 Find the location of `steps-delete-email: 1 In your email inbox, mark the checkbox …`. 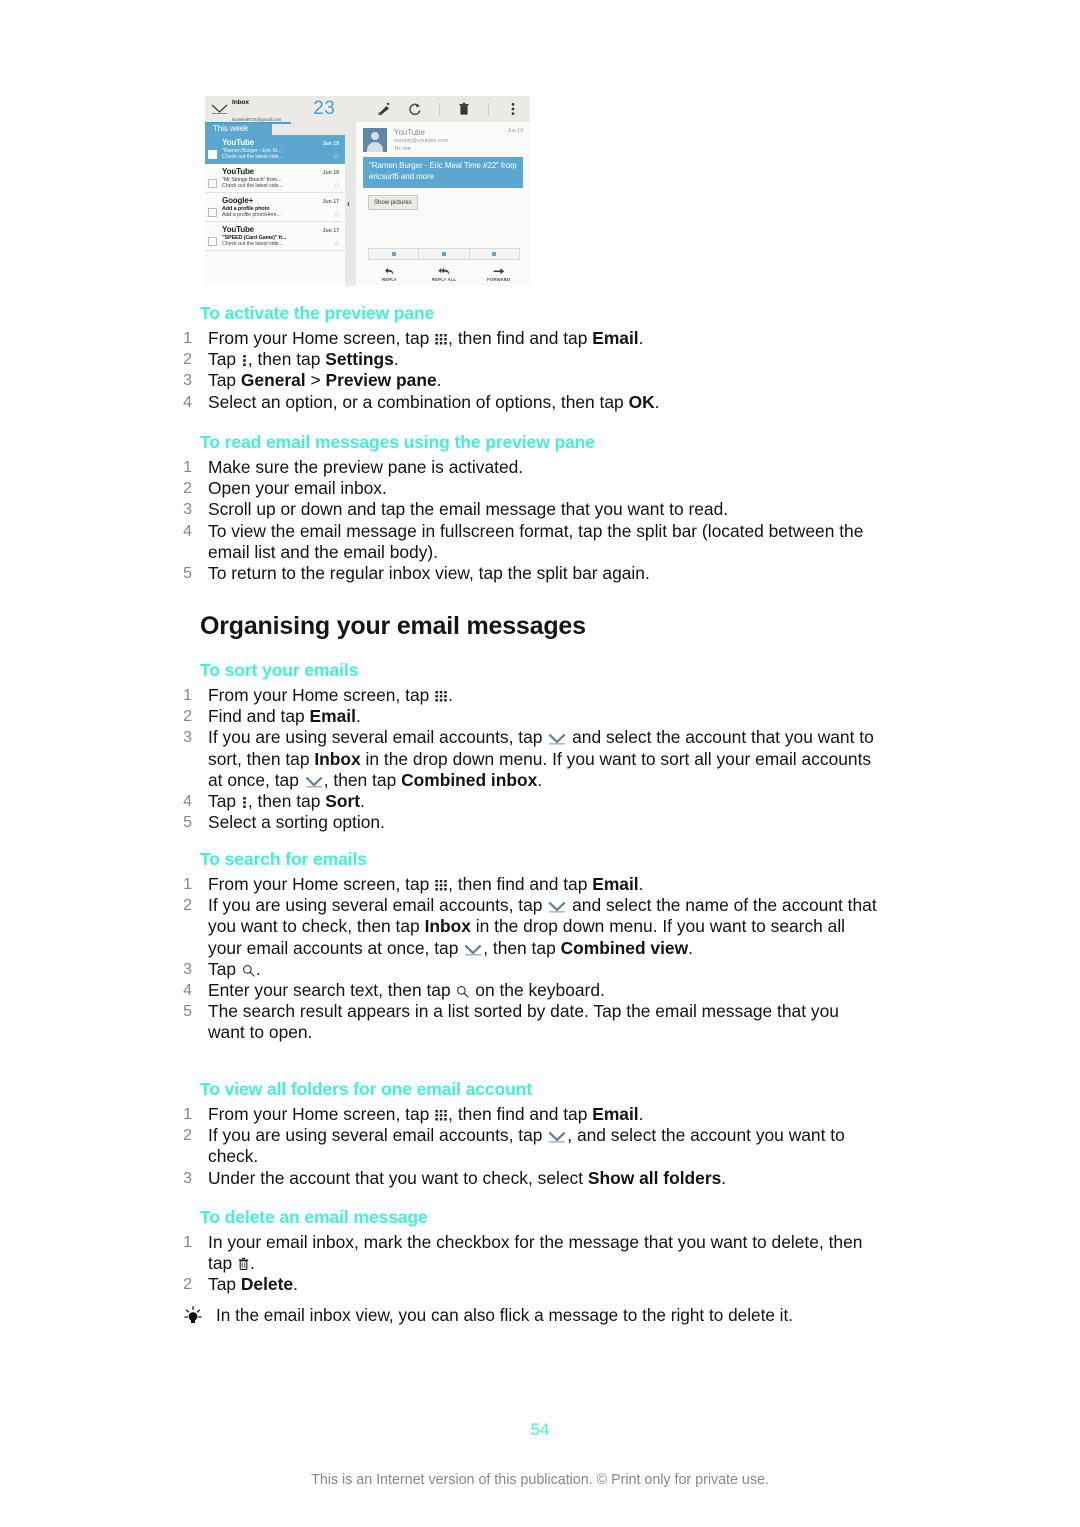

steps-delete-email: 1 In your email inbox, mark the checkbox … is located at coordinates (528, 1264).